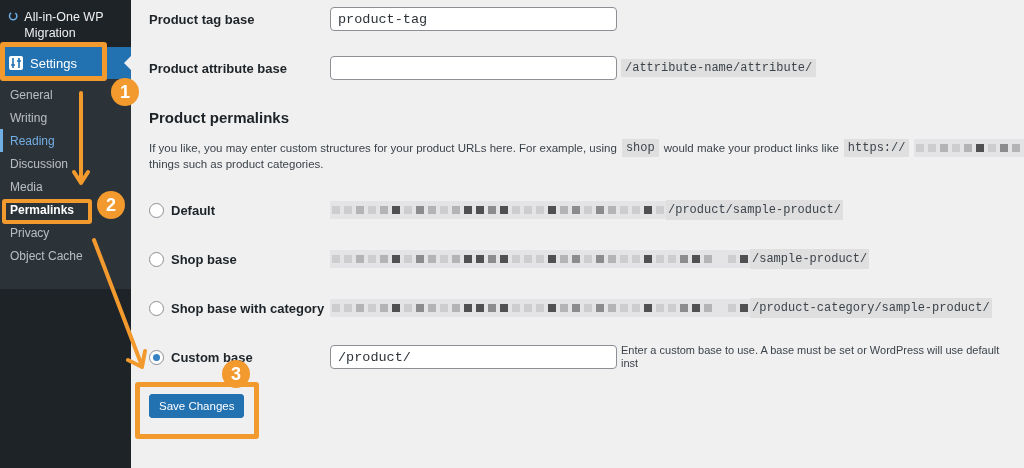 This screenshot has height=468, width=1024. Describe the element at coordinates (22, 186) in the screenshot. I see `submenu-item: Media` at that location.